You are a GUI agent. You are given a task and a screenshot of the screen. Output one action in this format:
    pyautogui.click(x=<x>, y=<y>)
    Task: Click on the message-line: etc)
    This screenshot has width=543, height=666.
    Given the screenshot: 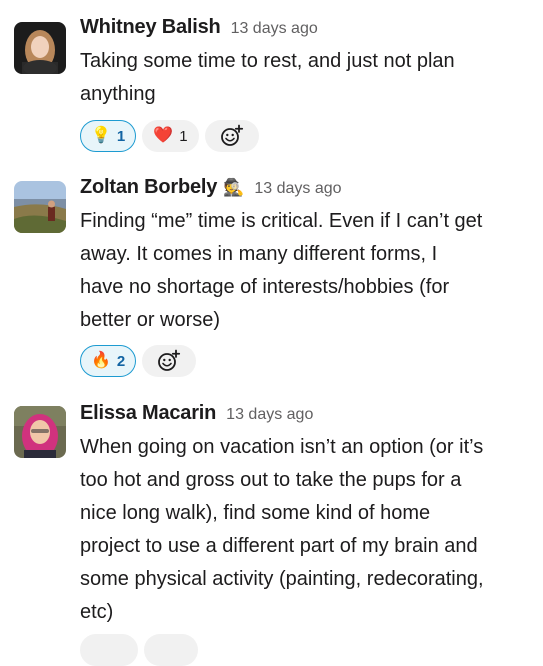 What is the action you would take?
    pyautogui.click(x=97, y=612)
    